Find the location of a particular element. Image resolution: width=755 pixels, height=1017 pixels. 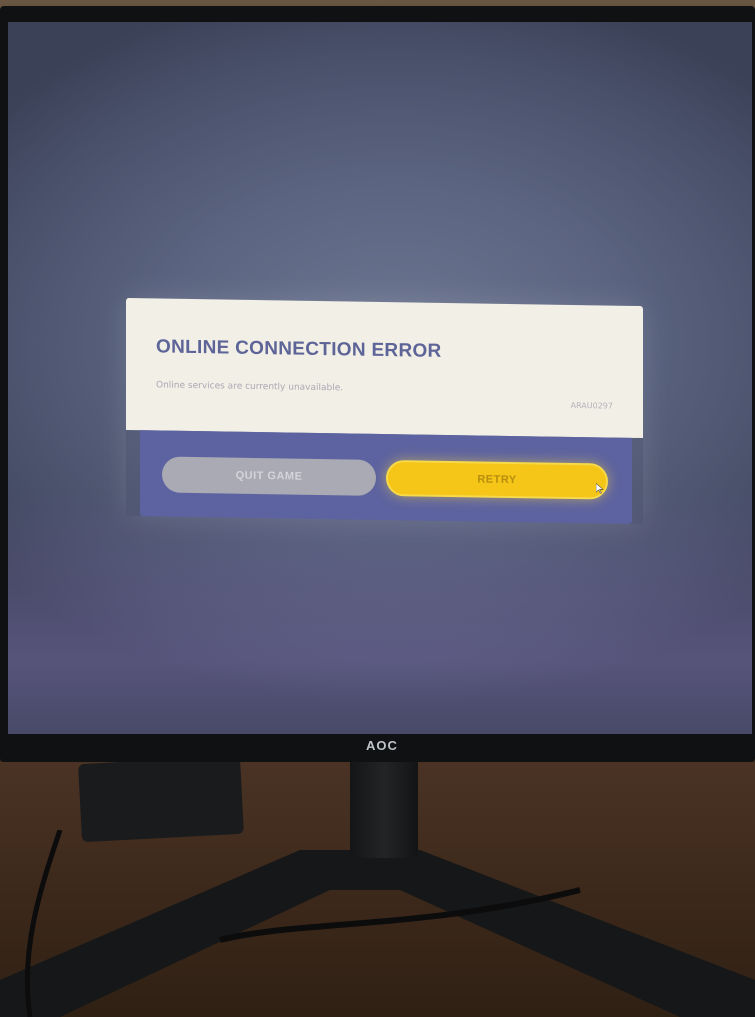

retry-button-label: RETRY is located at coordinates (497, 480).